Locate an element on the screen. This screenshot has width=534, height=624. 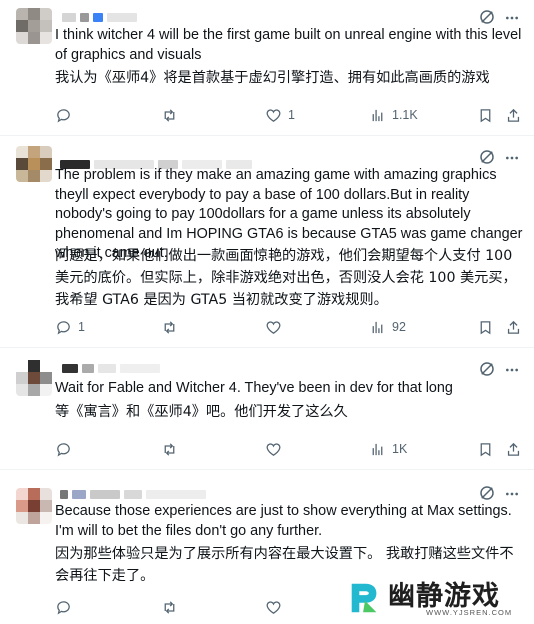
view-count: 1K is located at coordinates (400, 449).